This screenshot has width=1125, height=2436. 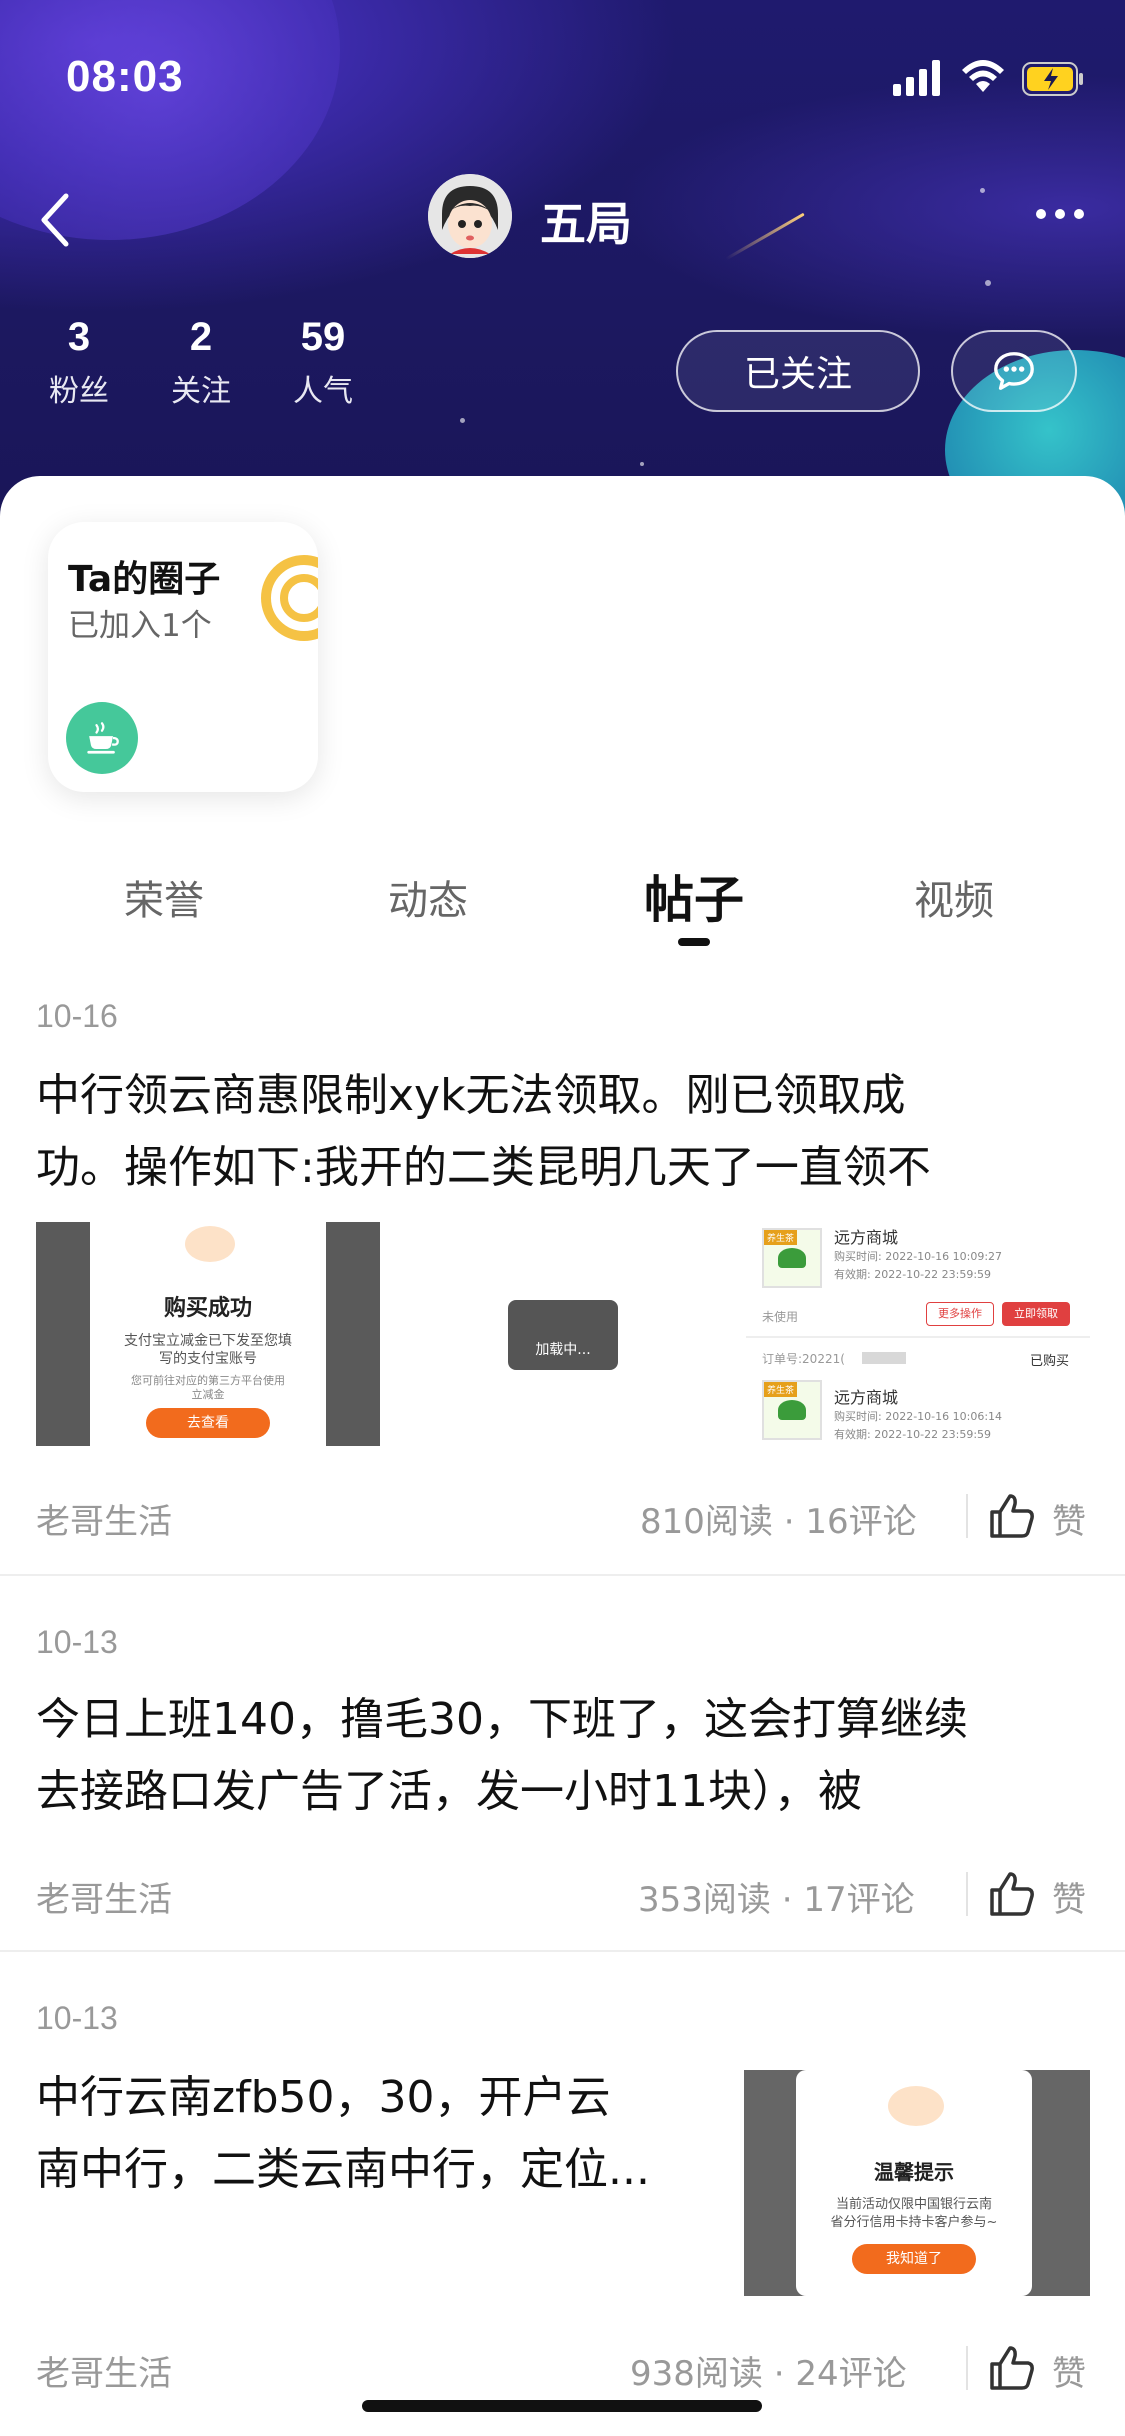 I want to click on image-text: 立即领取, so click(x=1036, y=1314).